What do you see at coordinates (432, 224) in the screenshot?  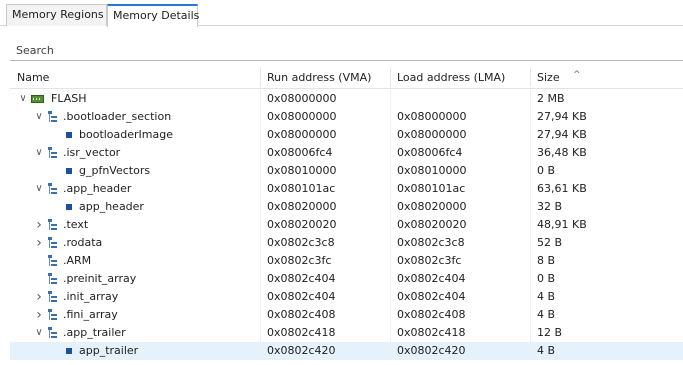 I see `load-address-cell: 0x08020020` at bounding box center [432, 224].